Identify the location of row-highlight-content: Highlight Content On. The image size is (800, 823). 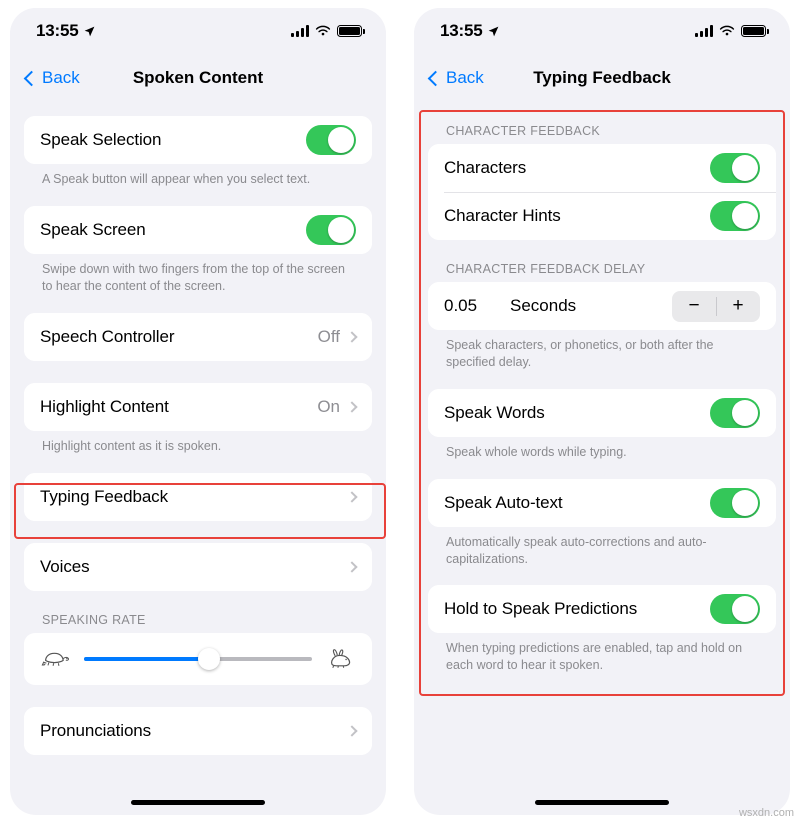
(198, 406).